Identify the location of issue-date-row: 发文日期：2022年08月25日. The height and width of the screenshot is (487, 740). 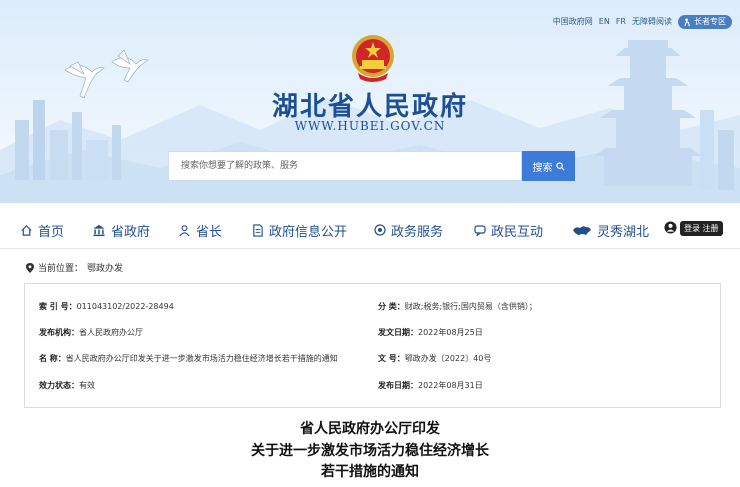
(430, 332).